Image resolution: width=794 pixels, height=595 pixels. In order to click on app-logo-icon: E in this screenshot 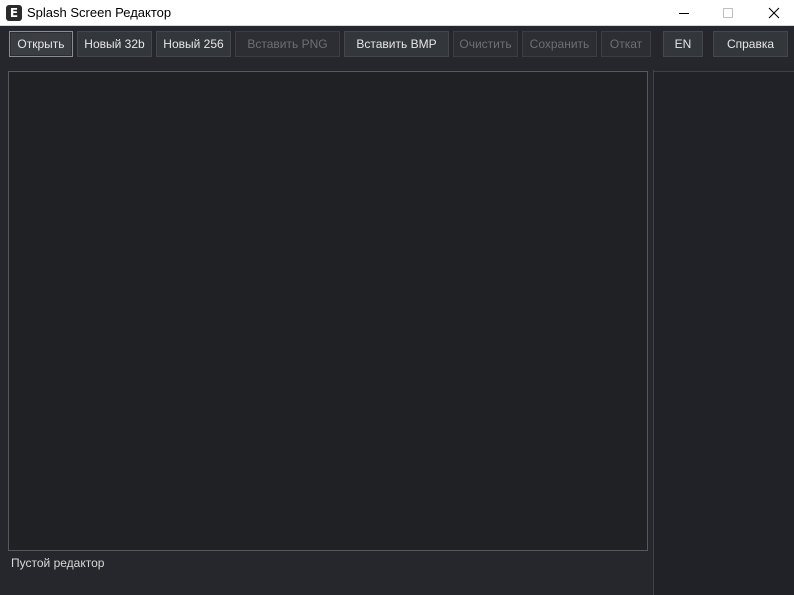, I will do `click(14, 13)`.